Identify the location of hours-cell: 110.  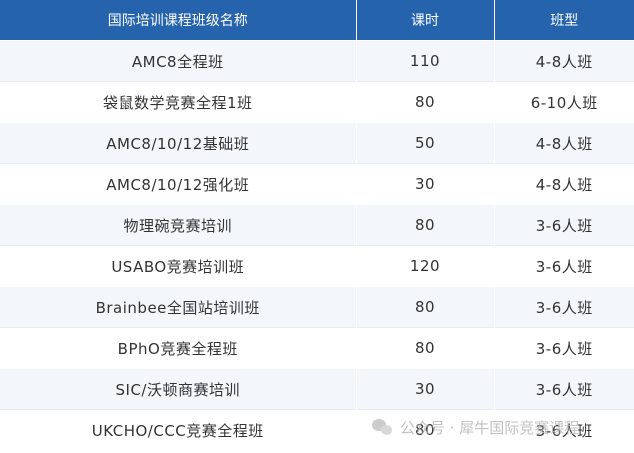
(425, 61).